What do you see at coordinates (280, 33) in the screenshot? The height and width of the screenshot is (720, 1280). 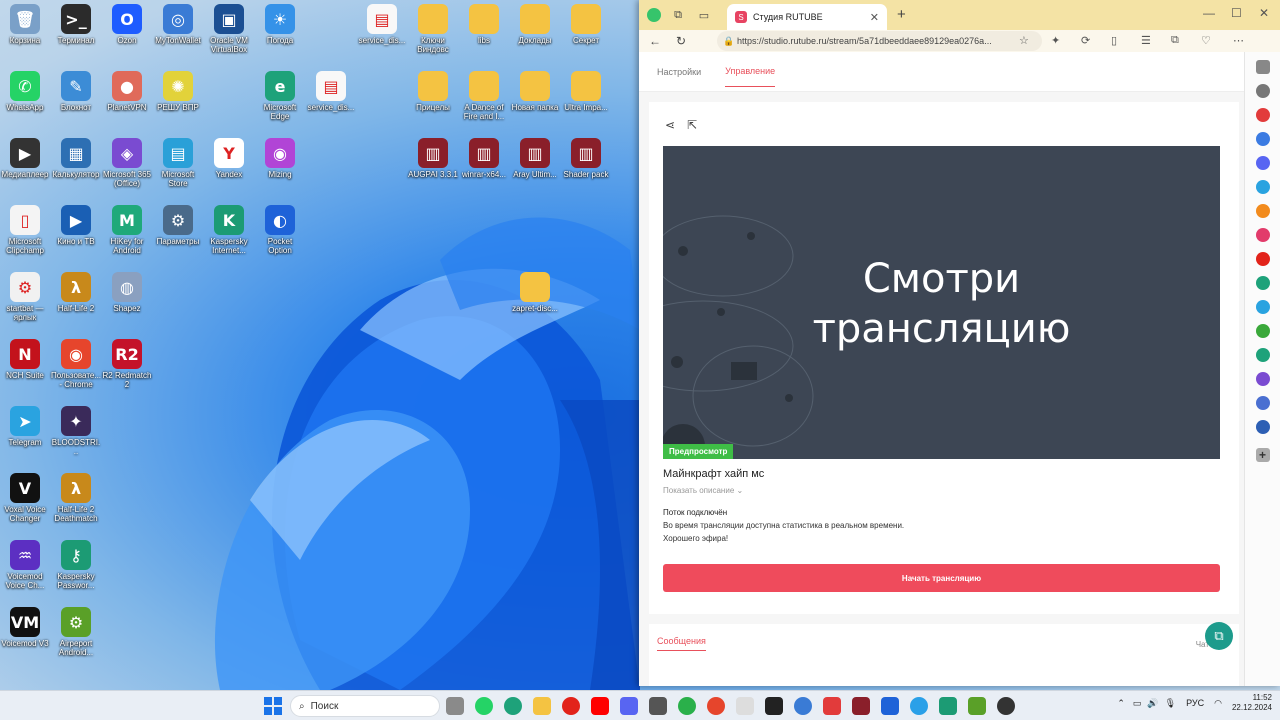 I see `desktop-icon: ☀ Погода` at bounding box center [280, 33].